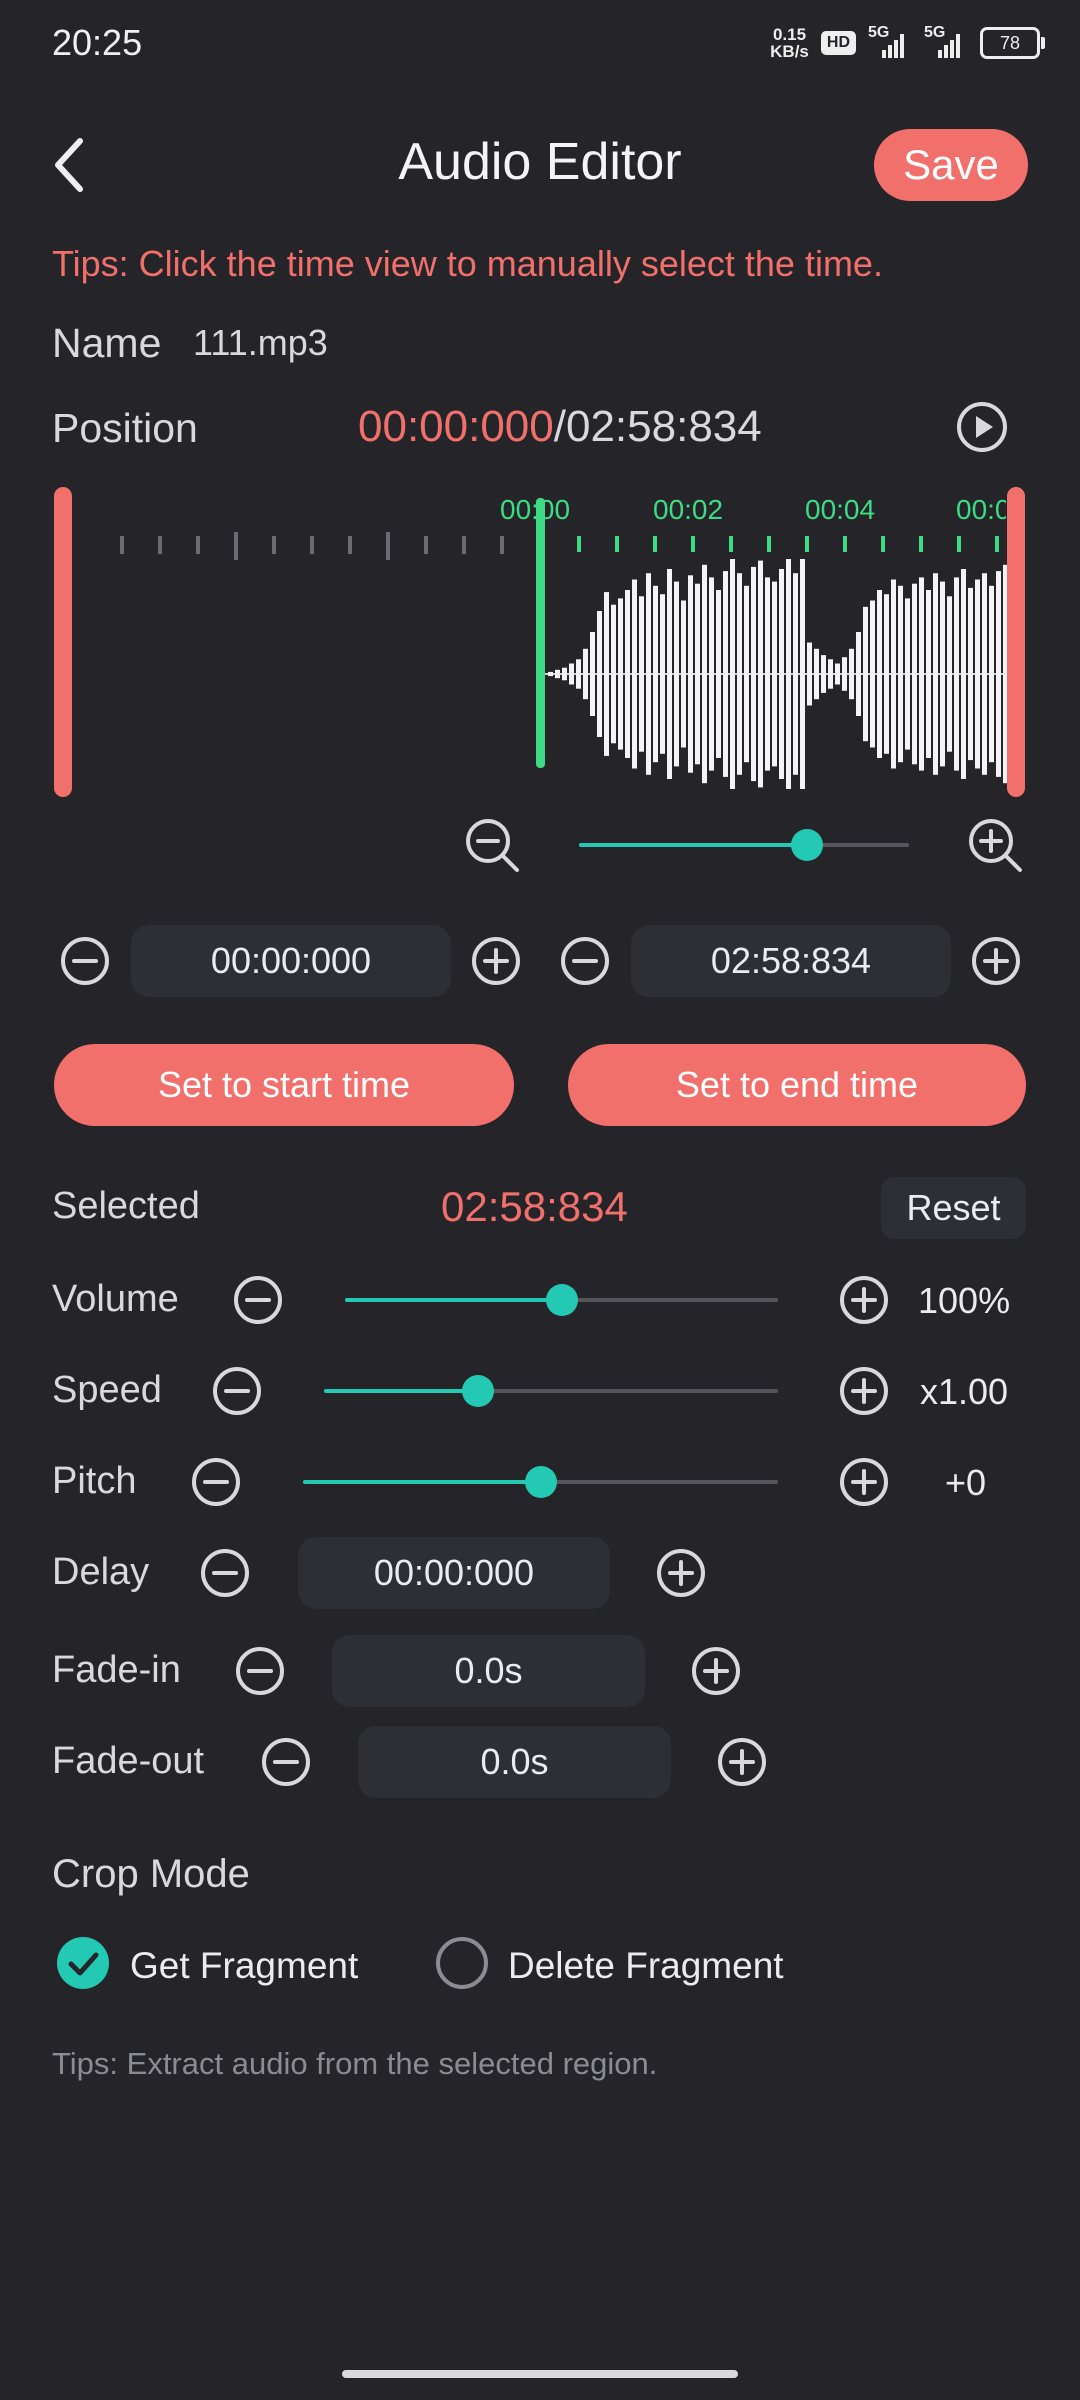 The image size is (1080, 2400). I want to click on selected-label: Selected, so click(126, 1206).